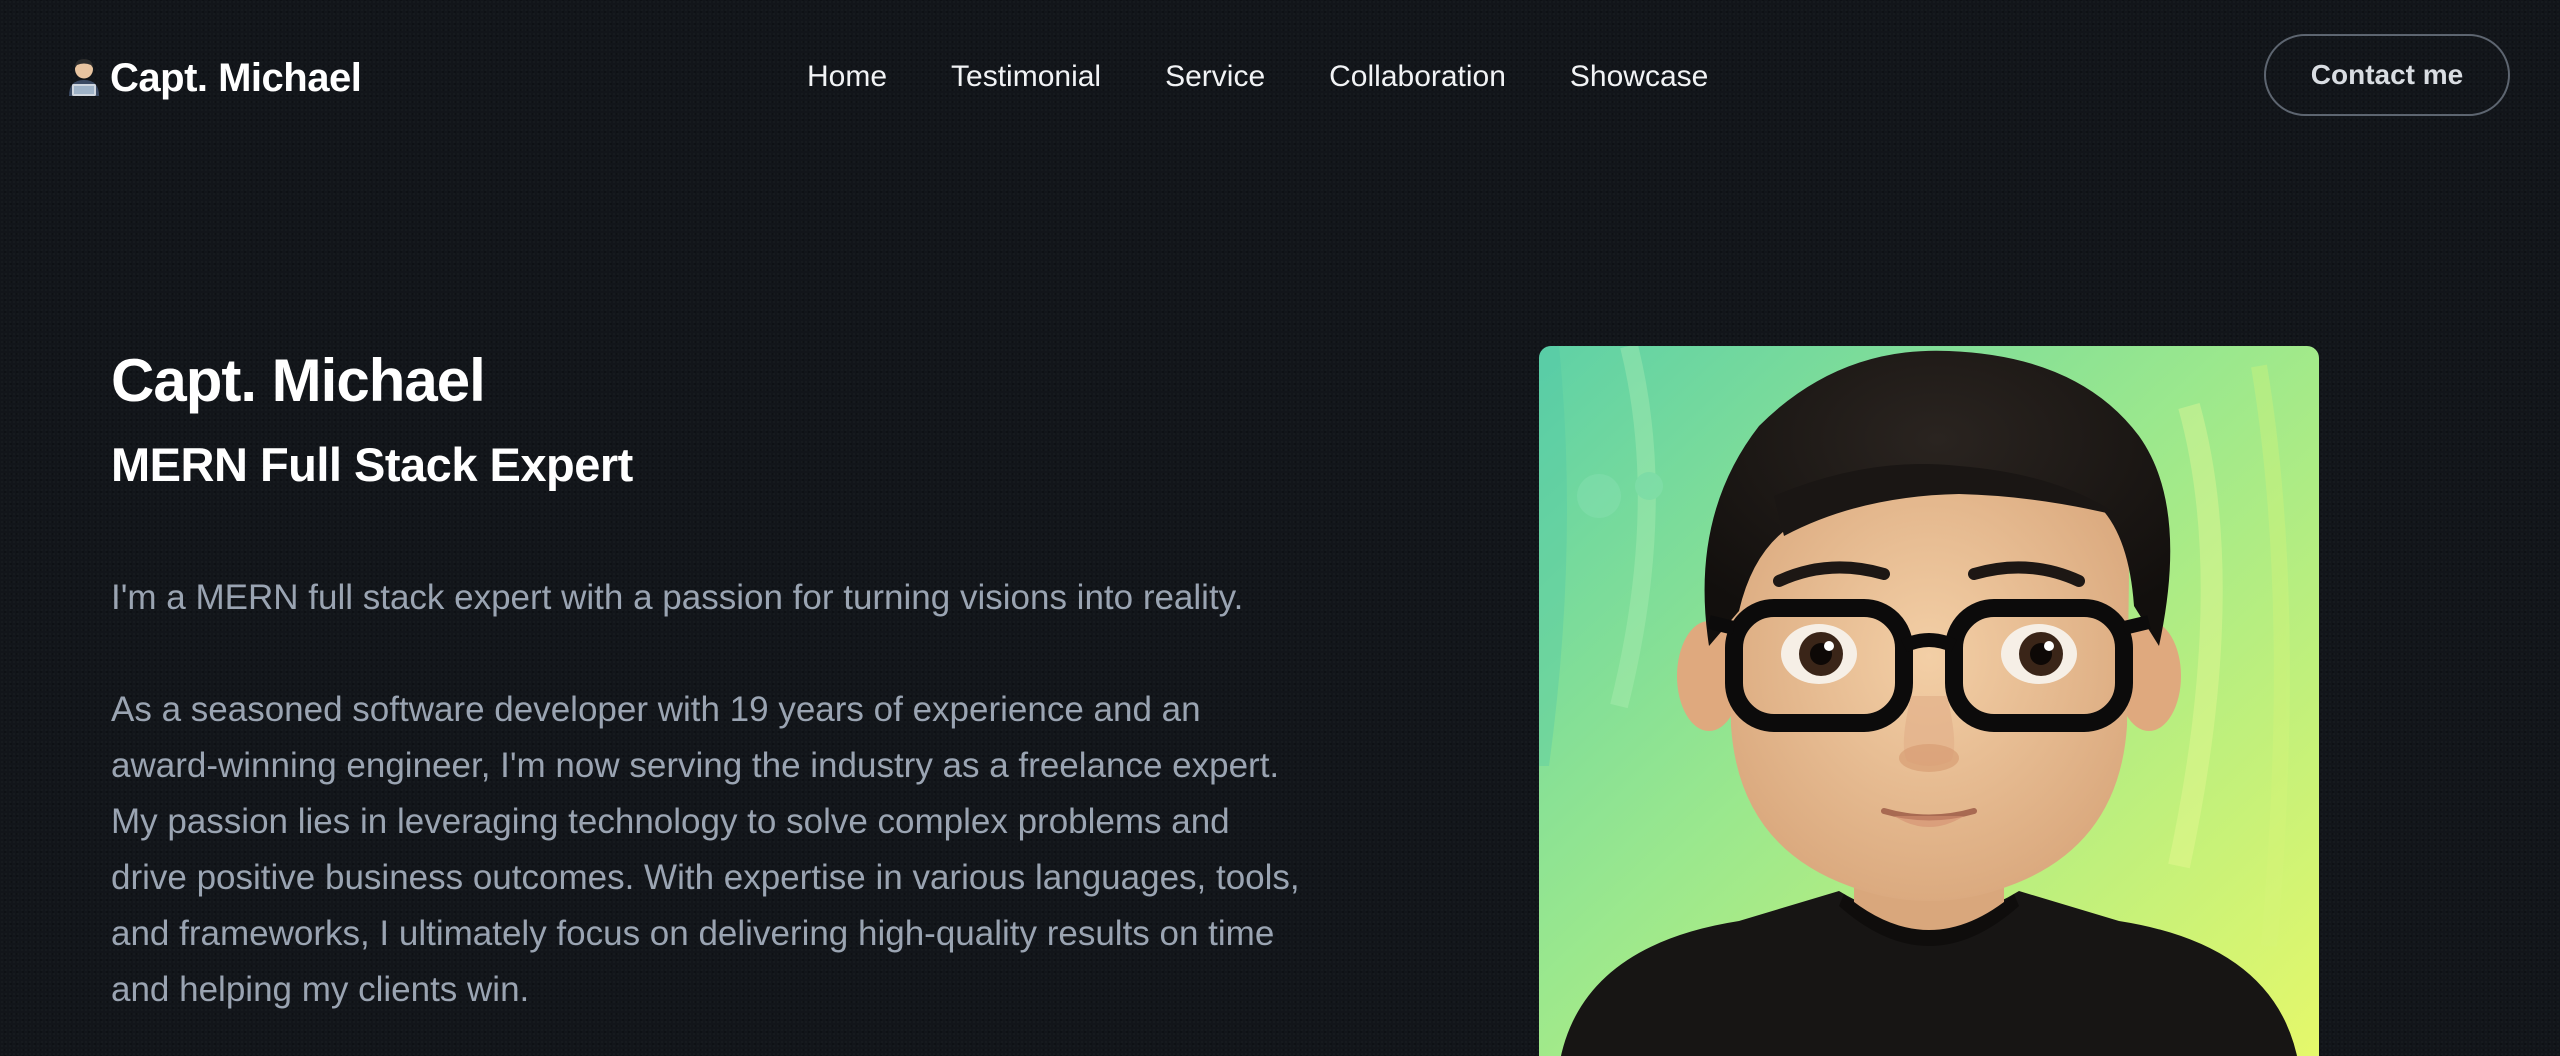 The height and width of the screenshot is (1056, 2560). I want to click on contact-me-button: Contact me, so click(2387, 75).